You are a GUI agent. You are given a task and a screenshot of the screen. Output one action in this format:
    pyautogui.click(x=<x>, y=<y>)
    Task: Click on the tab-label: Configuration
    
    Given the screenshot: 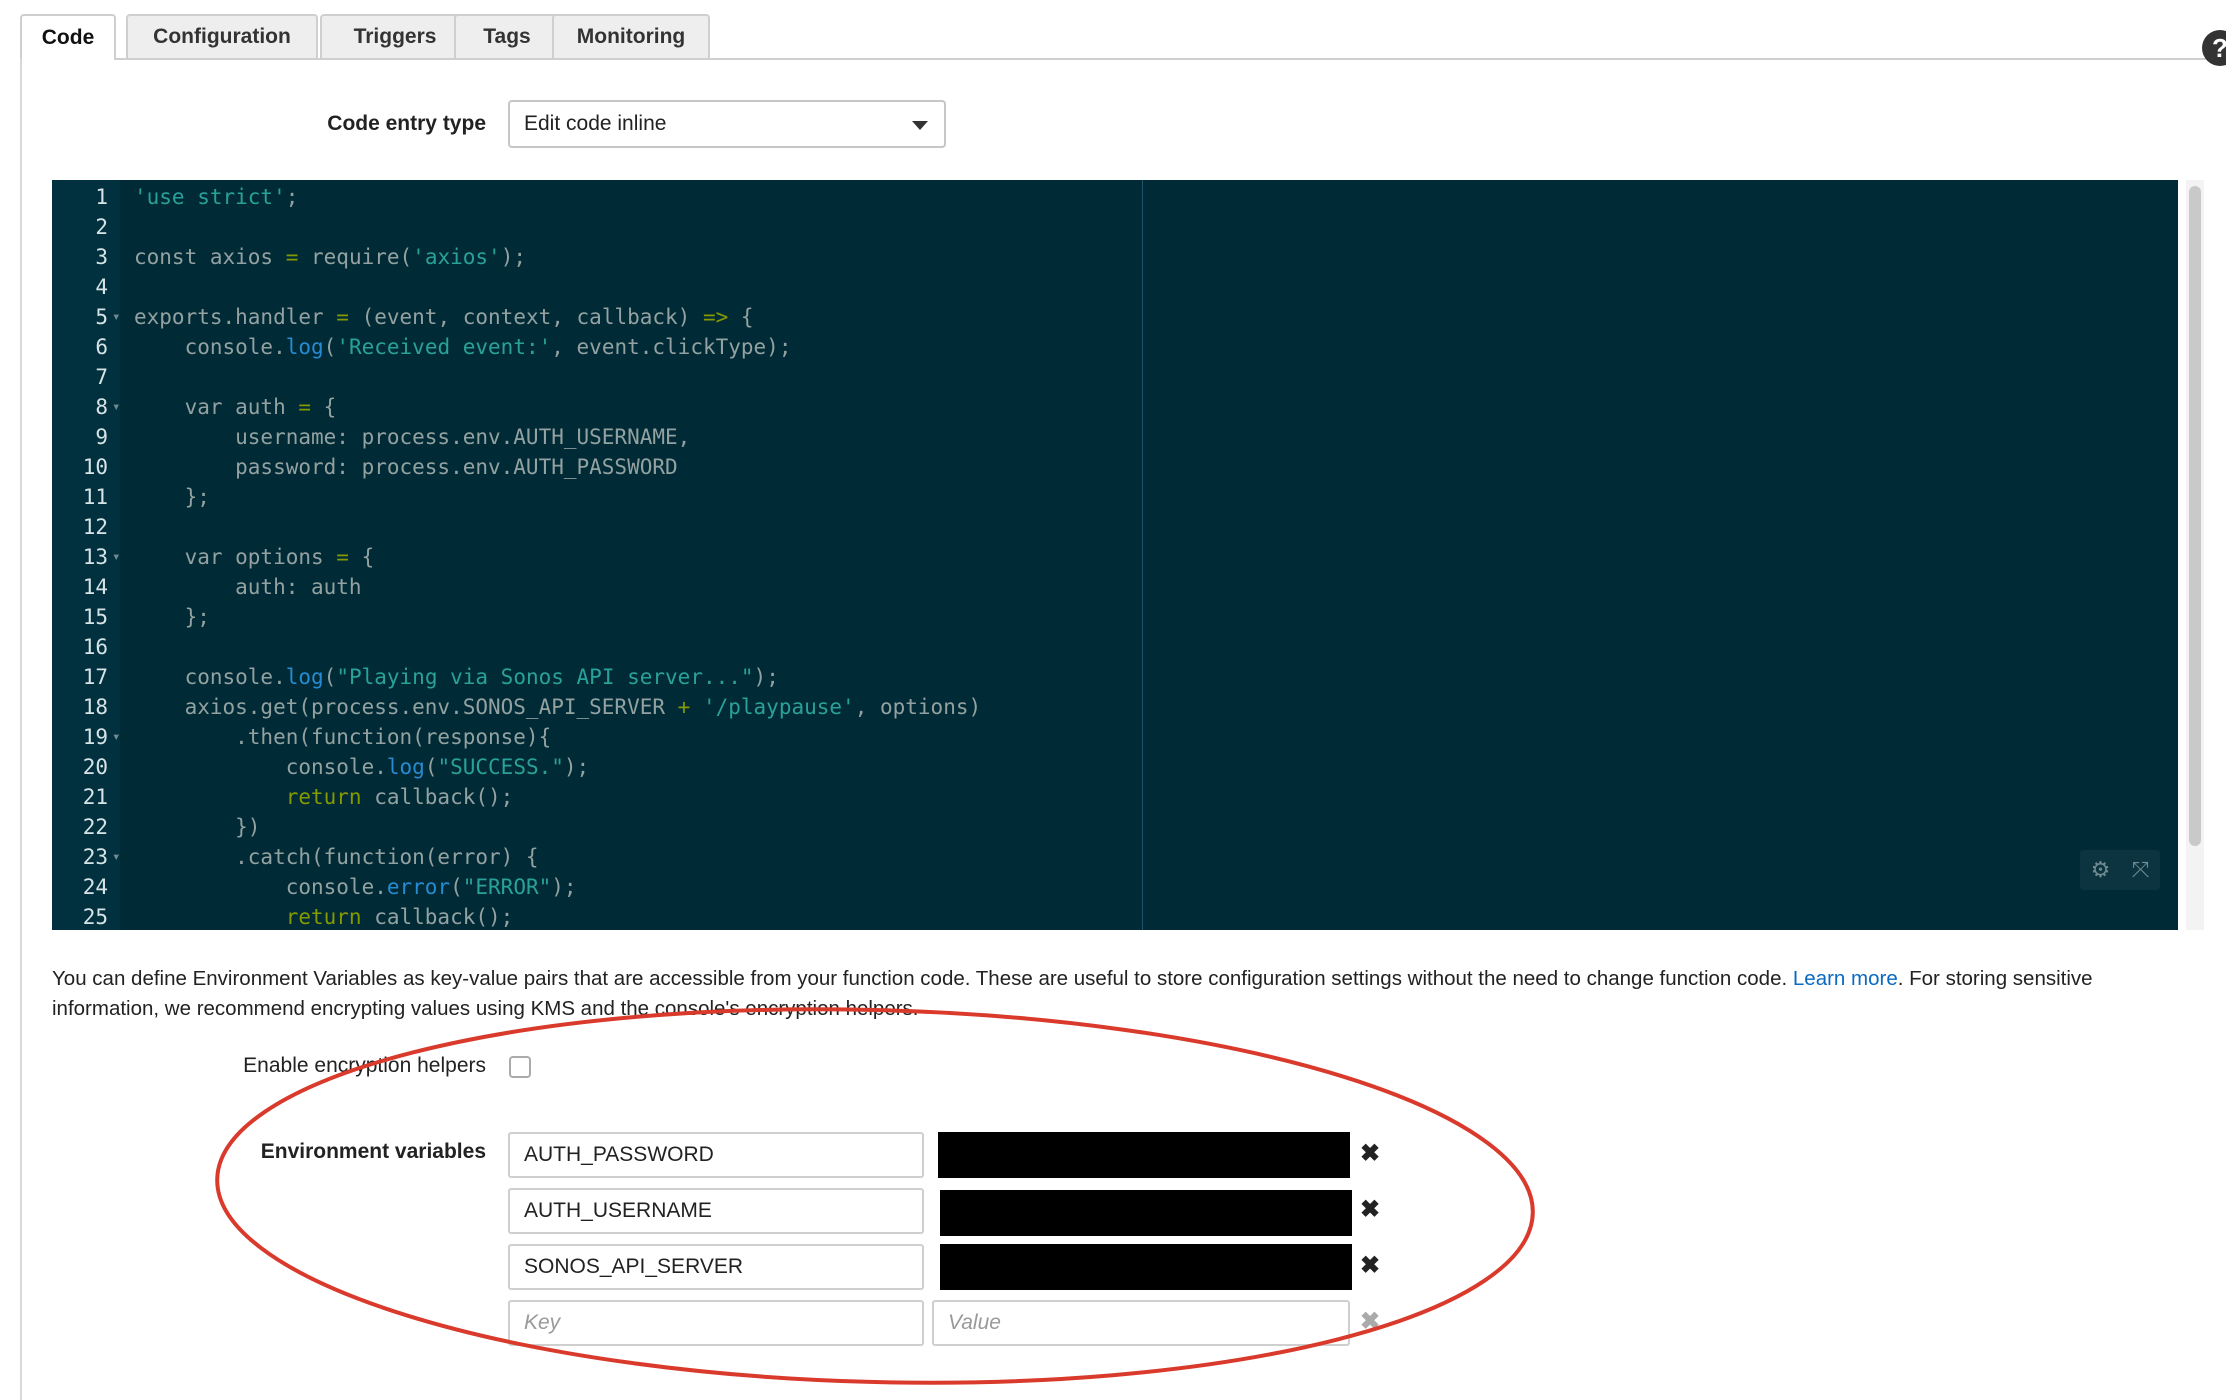 What is the action you would take?
    pyautogui.click(x=222, y=36)
    